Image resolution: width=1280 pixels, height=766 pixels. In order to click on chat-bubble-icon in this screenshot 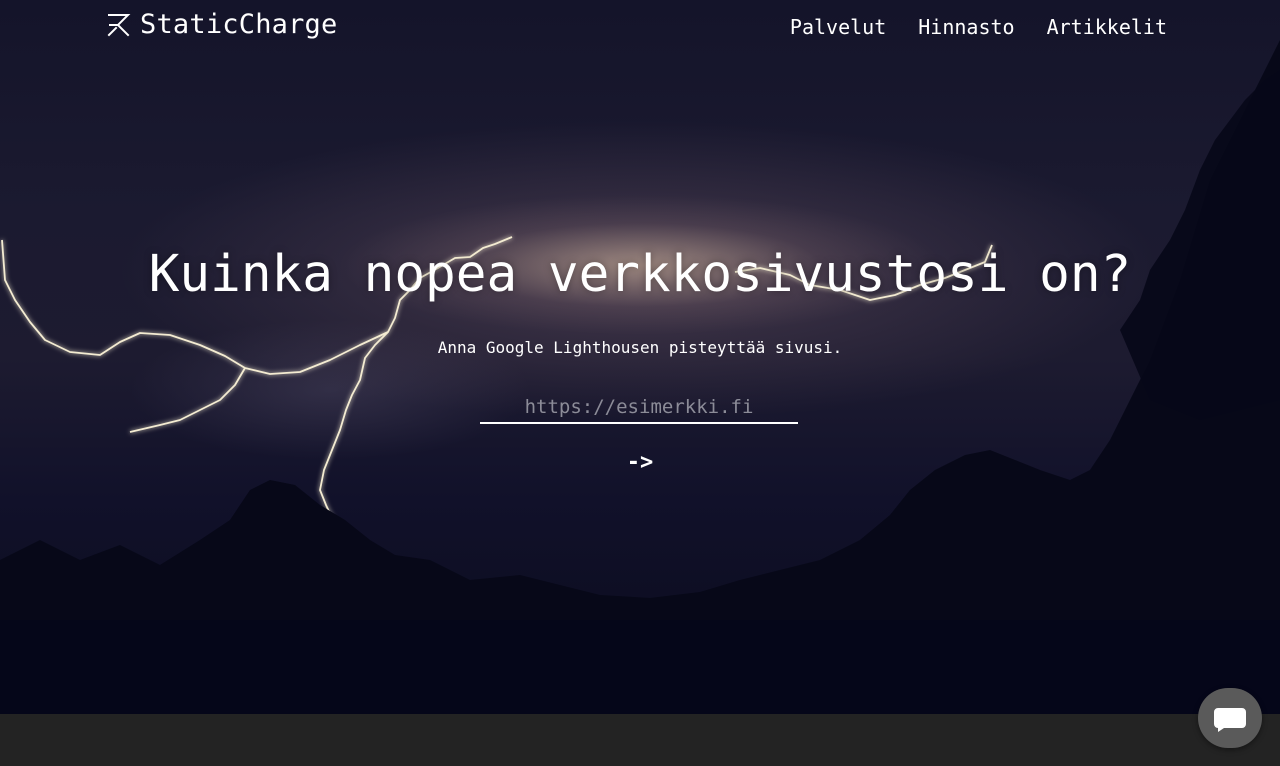, I will do `click(1230, 720)`.